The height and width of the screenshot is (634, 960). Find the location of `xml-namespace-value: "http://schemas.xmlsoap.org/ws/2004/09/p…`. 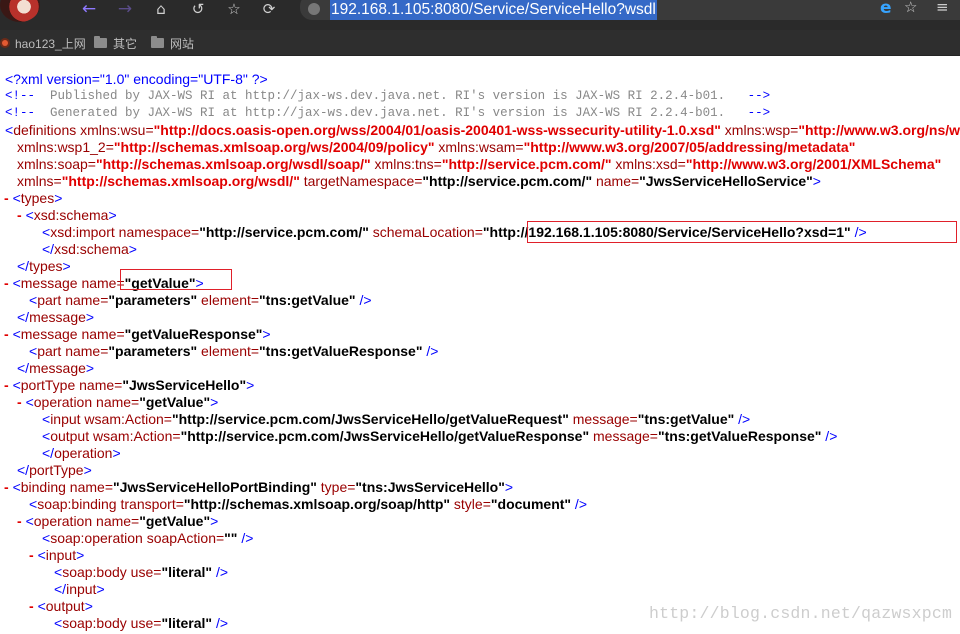

xml-namespace-value: "http://schemas.xmlsoap.org/ws/2004/09/p… is located at coordinates (274, 147).